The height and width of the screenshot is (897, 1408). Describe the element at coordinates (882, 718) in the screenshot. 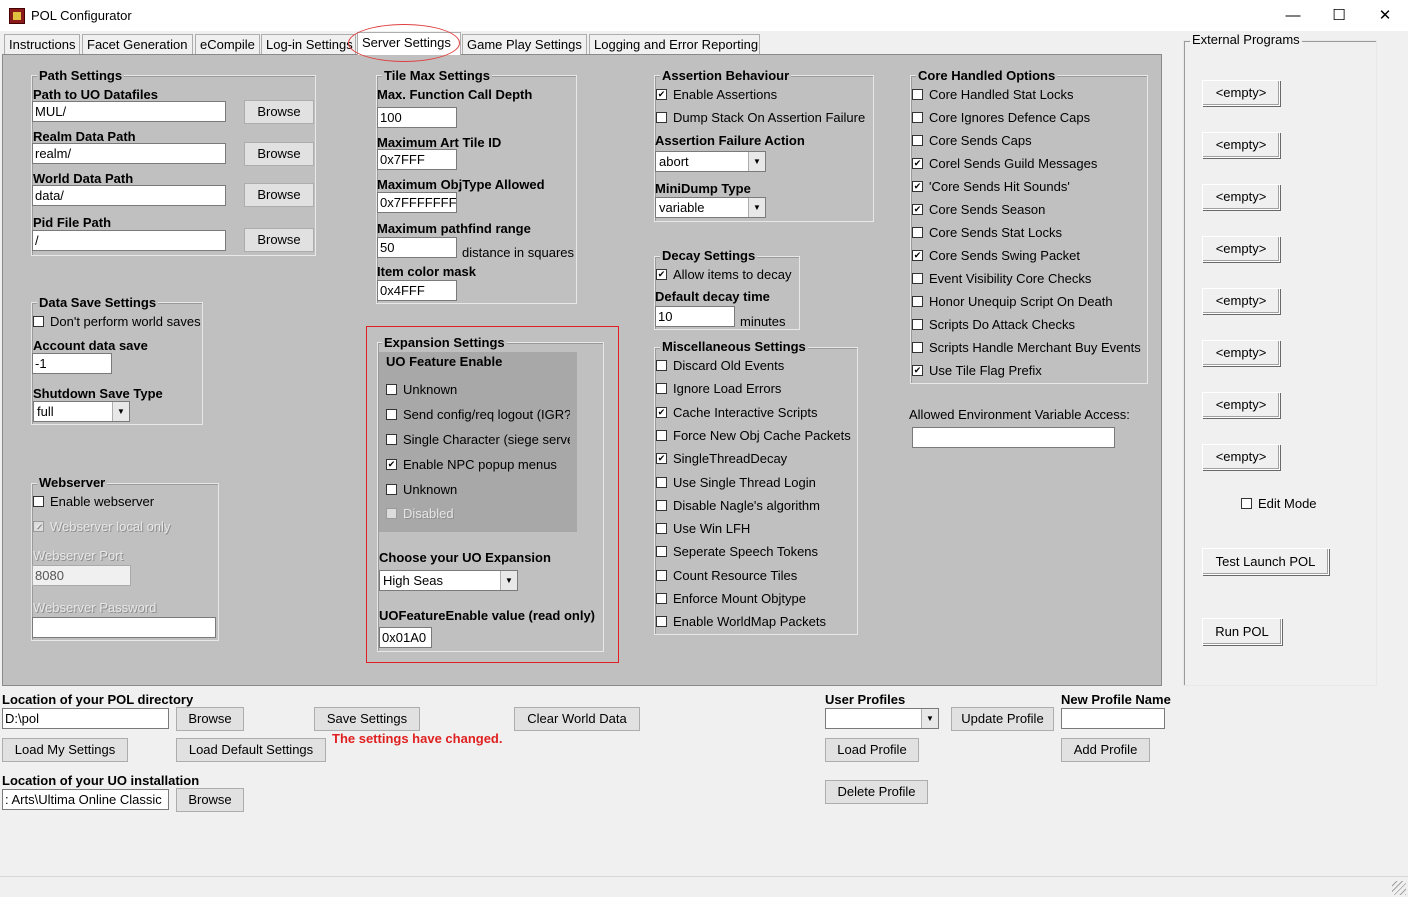

I see `user-profiles-select: ▼` at that location.